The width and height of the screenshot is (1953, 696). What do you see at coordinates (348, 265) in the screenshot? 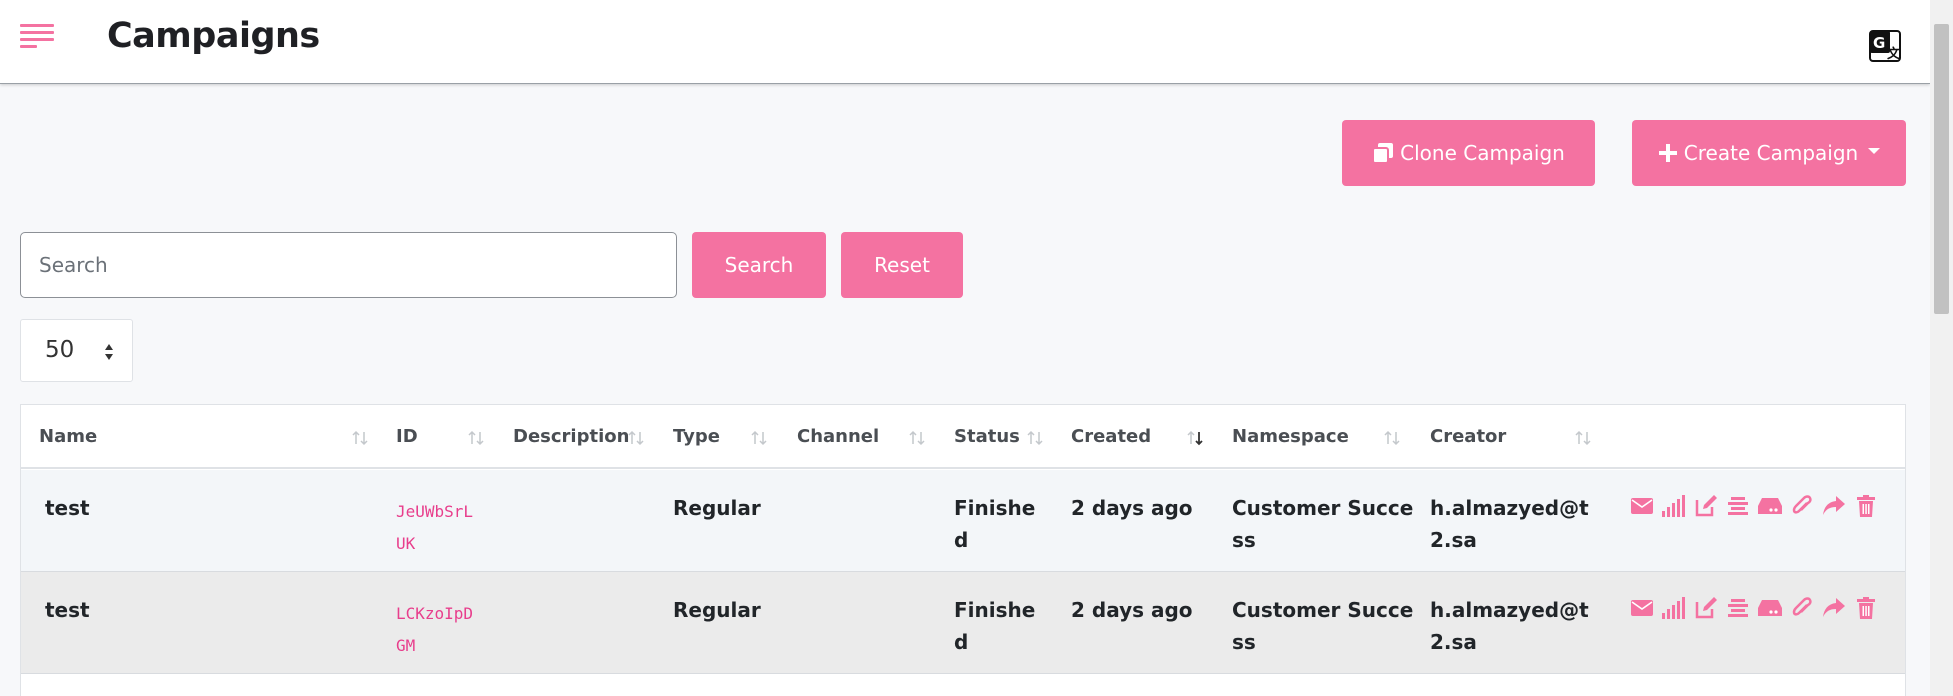
I see `search-input` at bounding box center [348, 265].